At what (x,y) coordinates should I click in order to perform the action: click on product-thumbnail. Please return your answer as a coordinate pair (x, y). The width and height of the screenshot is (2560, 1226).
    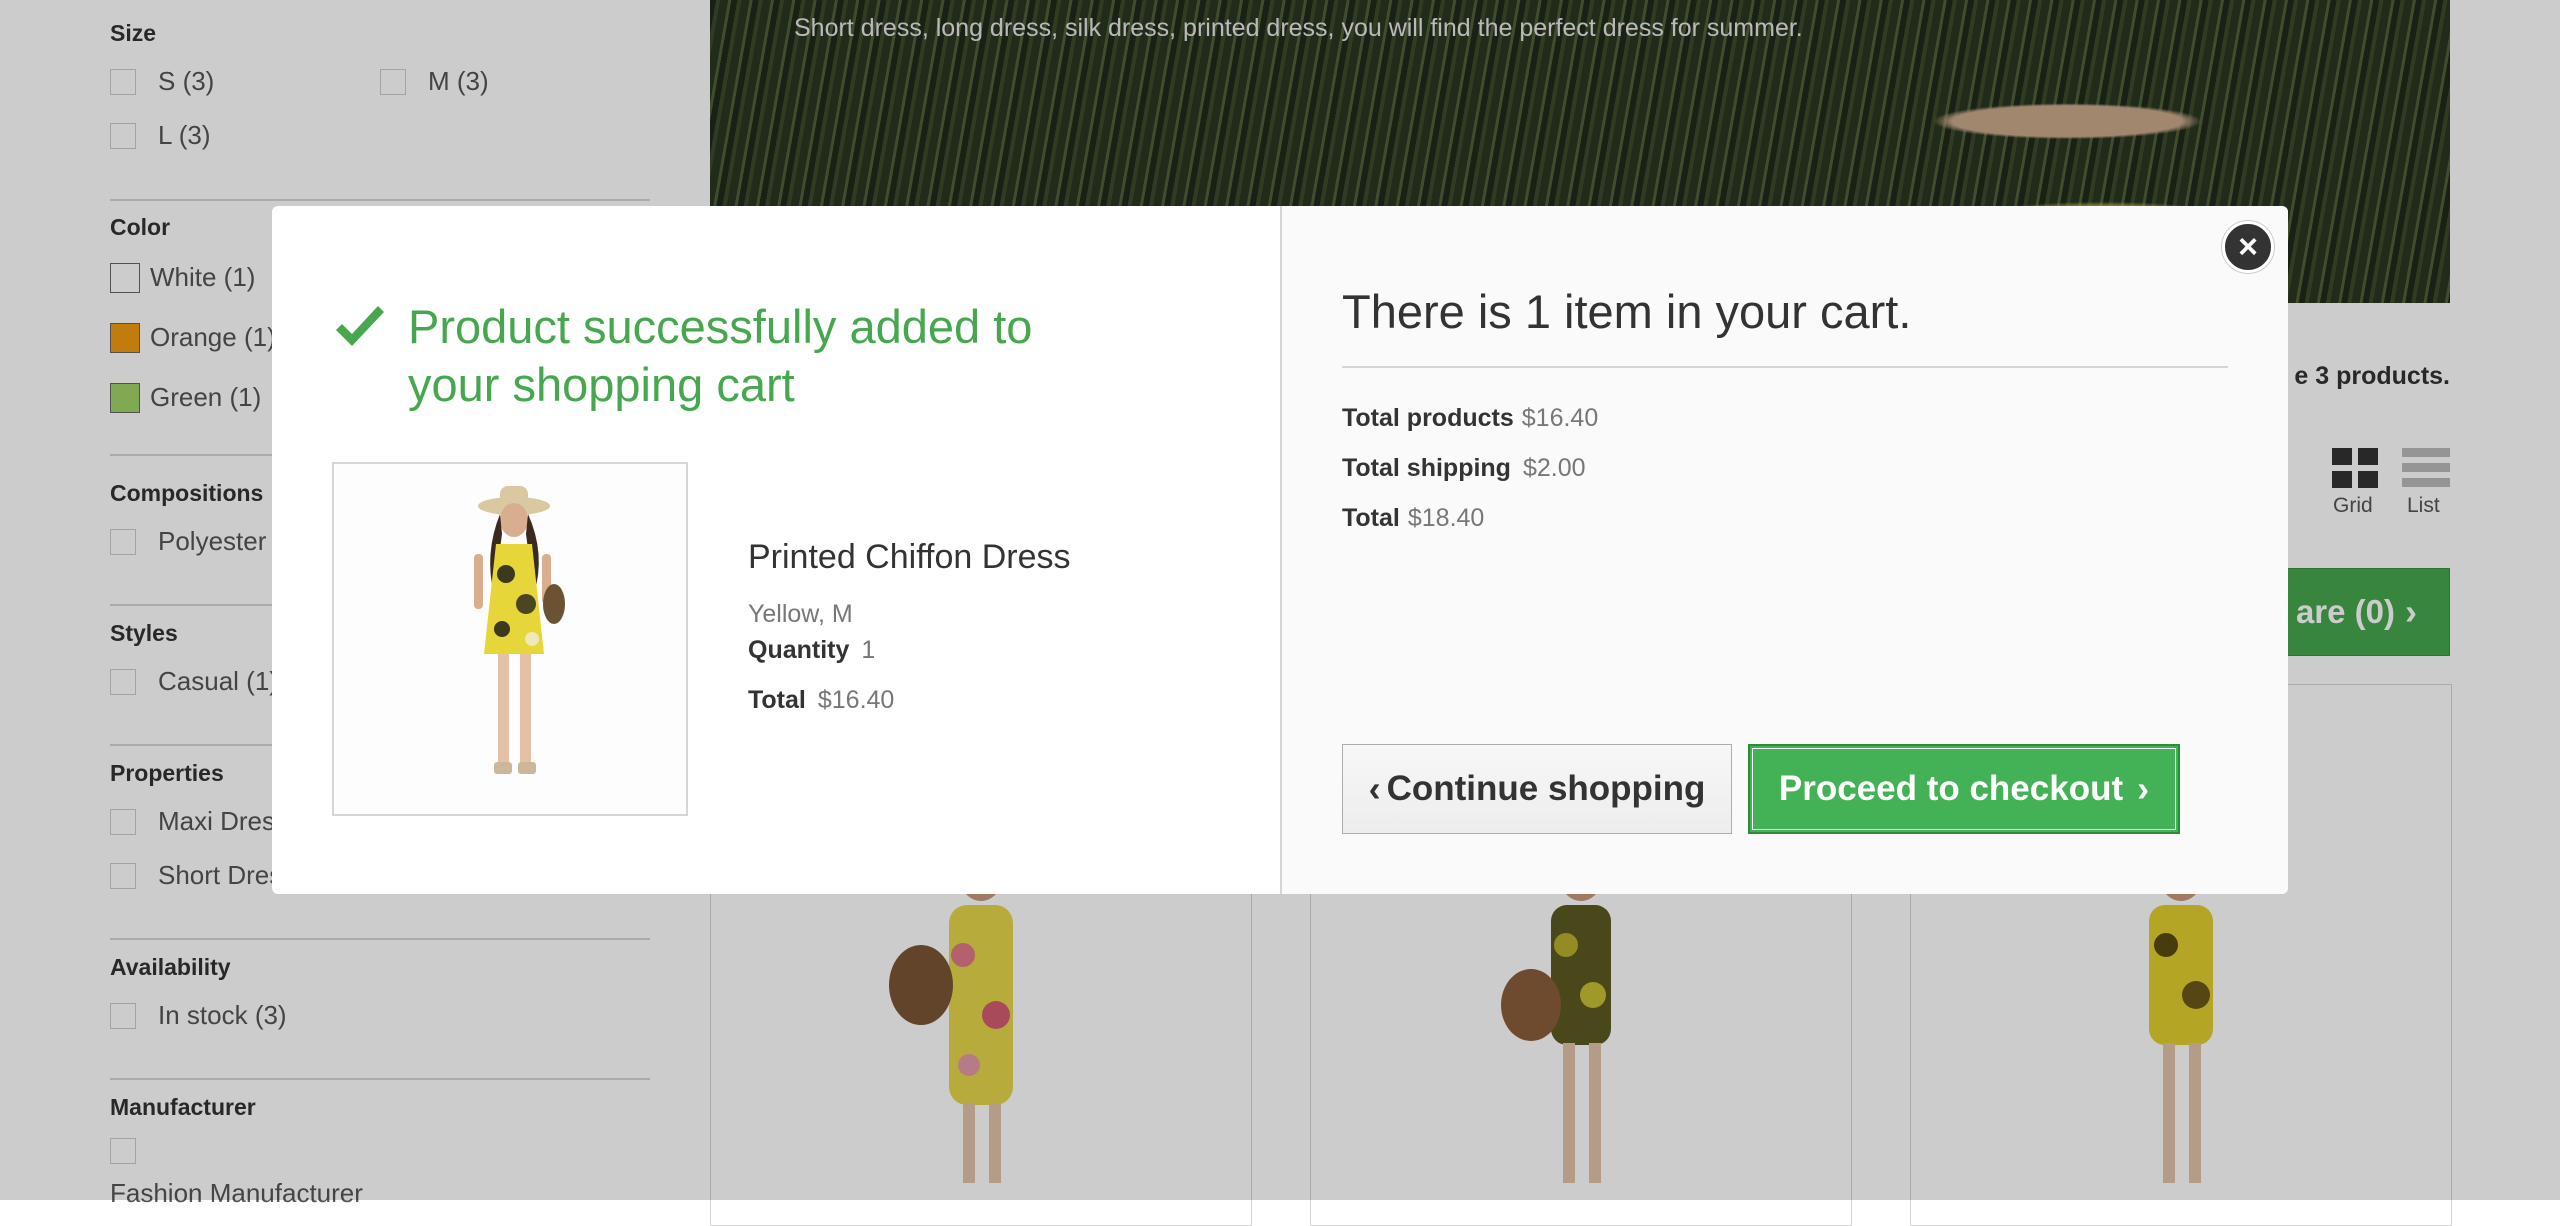
    Looking at the image, I should click on (510, 639).